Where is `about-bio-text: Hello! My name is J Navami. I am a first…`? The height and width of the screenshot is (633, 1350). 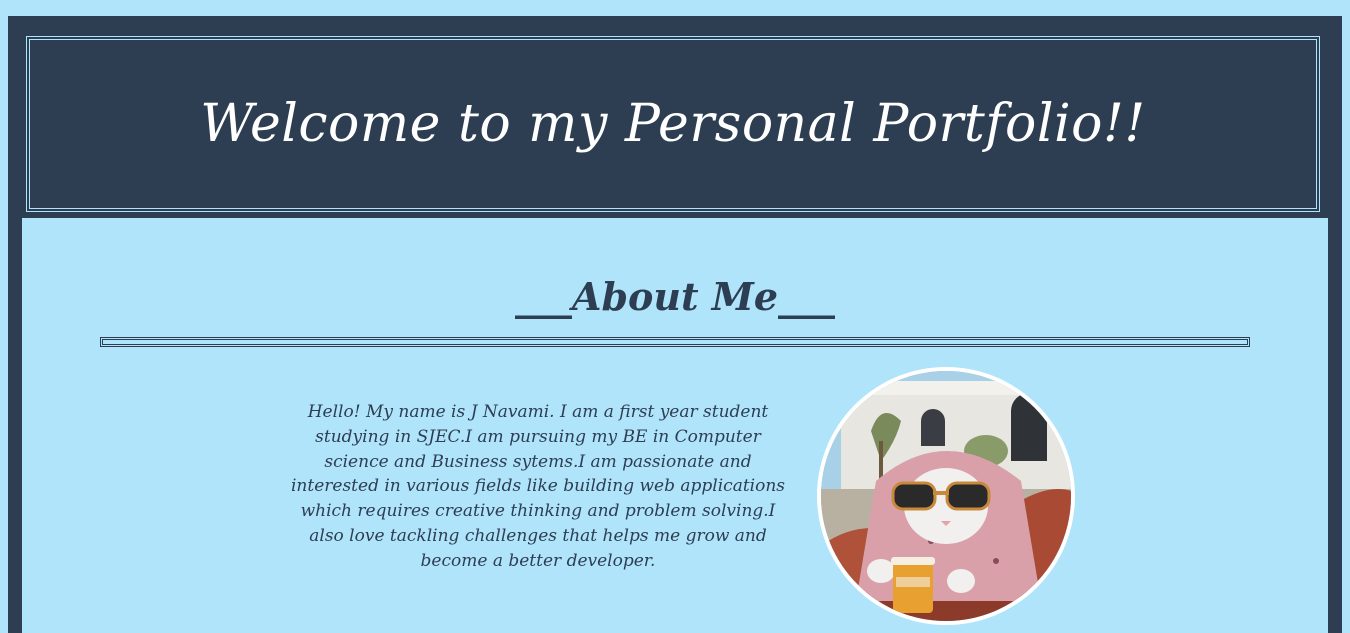 about-bio-text: Hello! My name is J Navami. I am a first… is located at coordinates (538, 486).